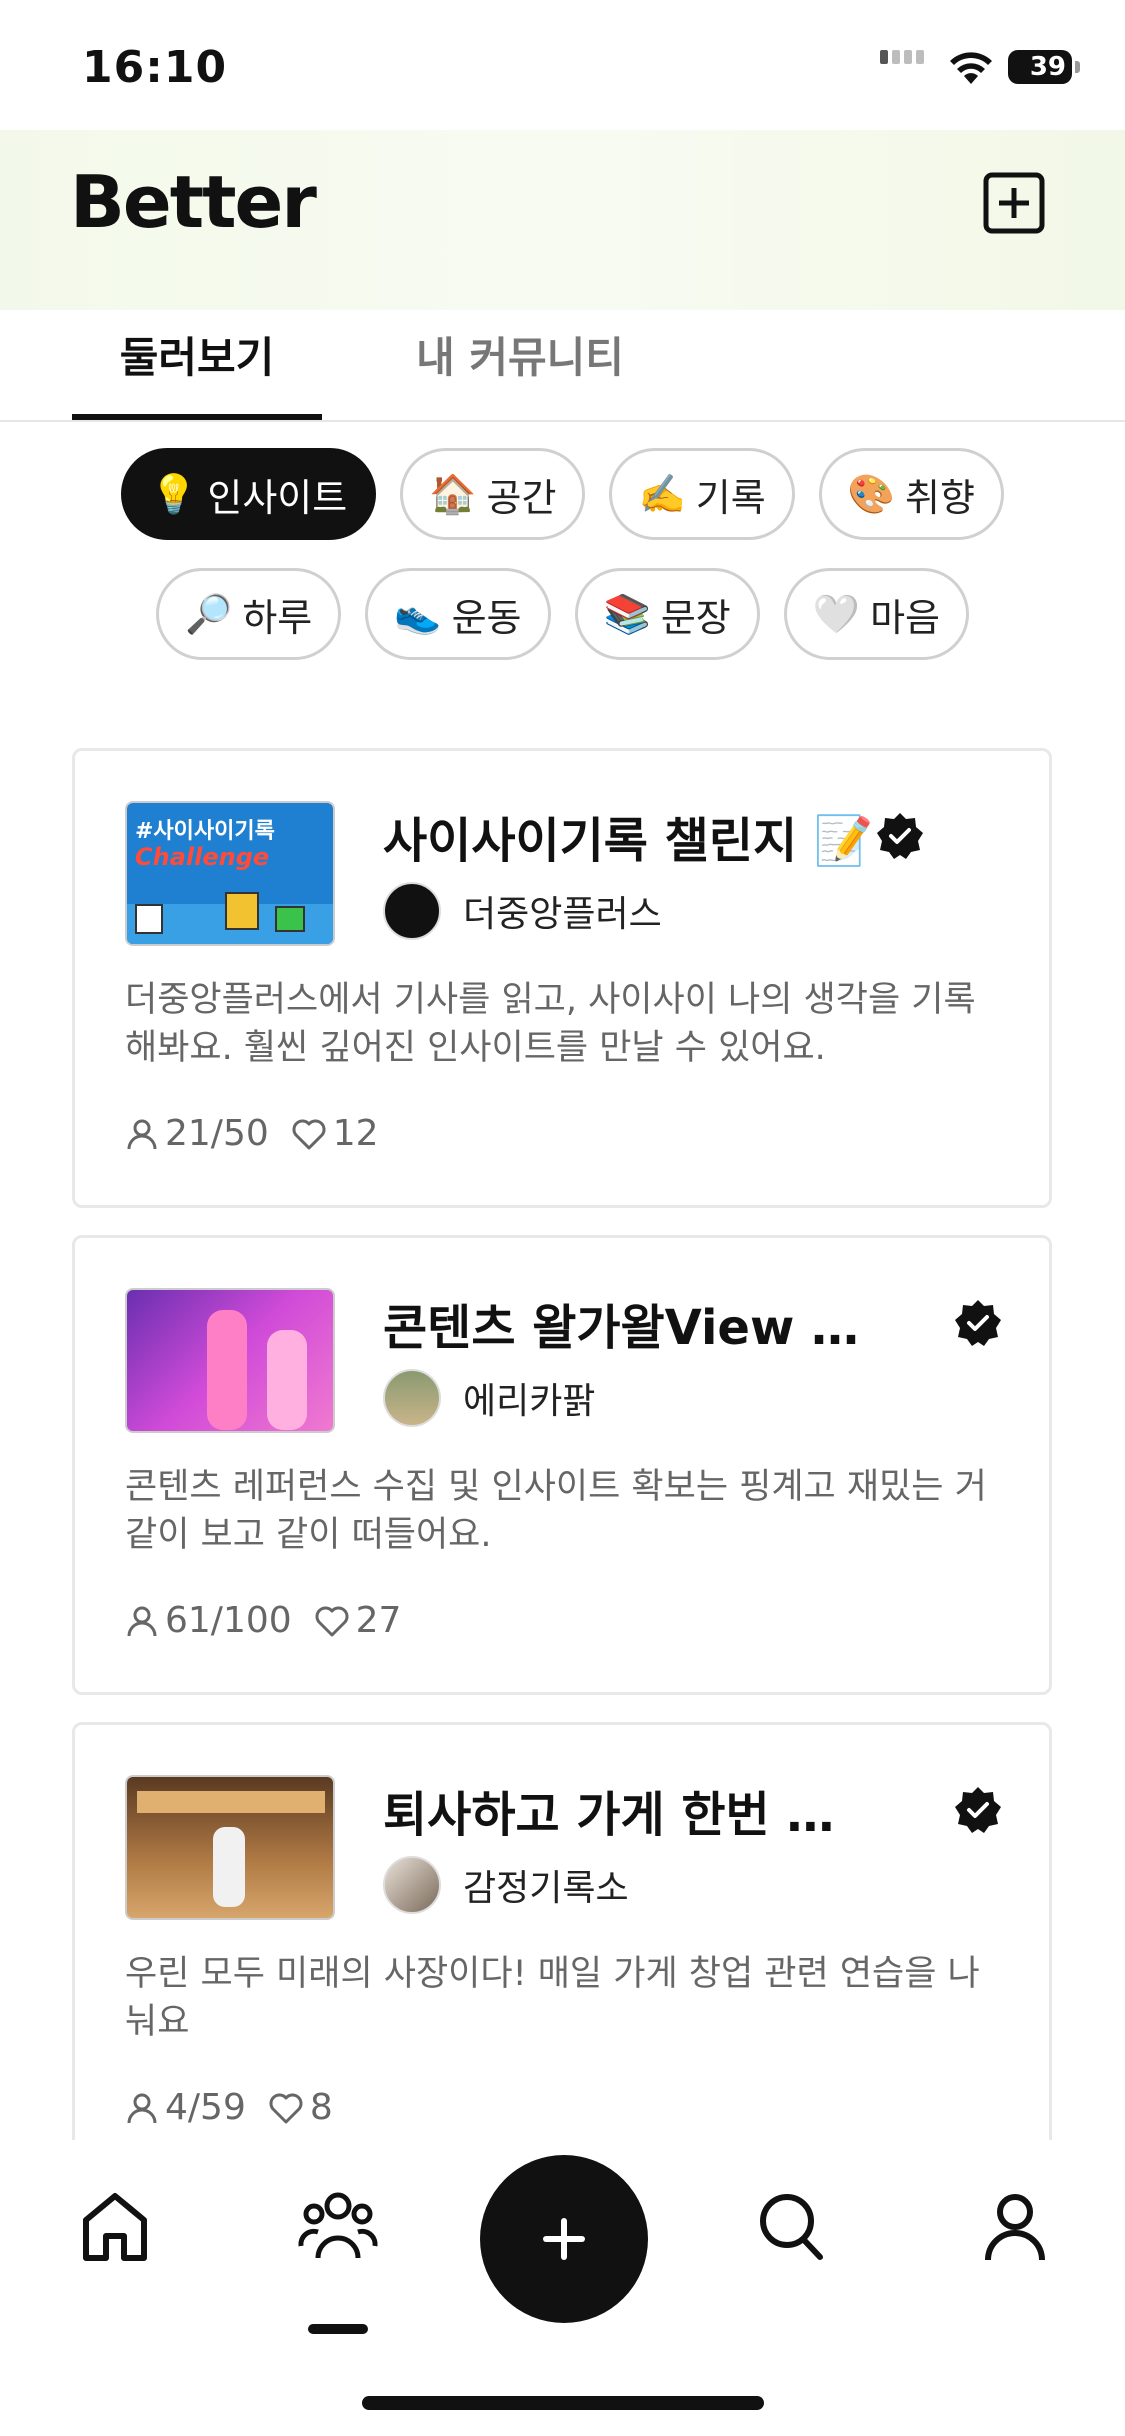  Describe the element at coordinates (562, 914) in the screenshot. I see `owner-name: 더중앙플러스` at that location.